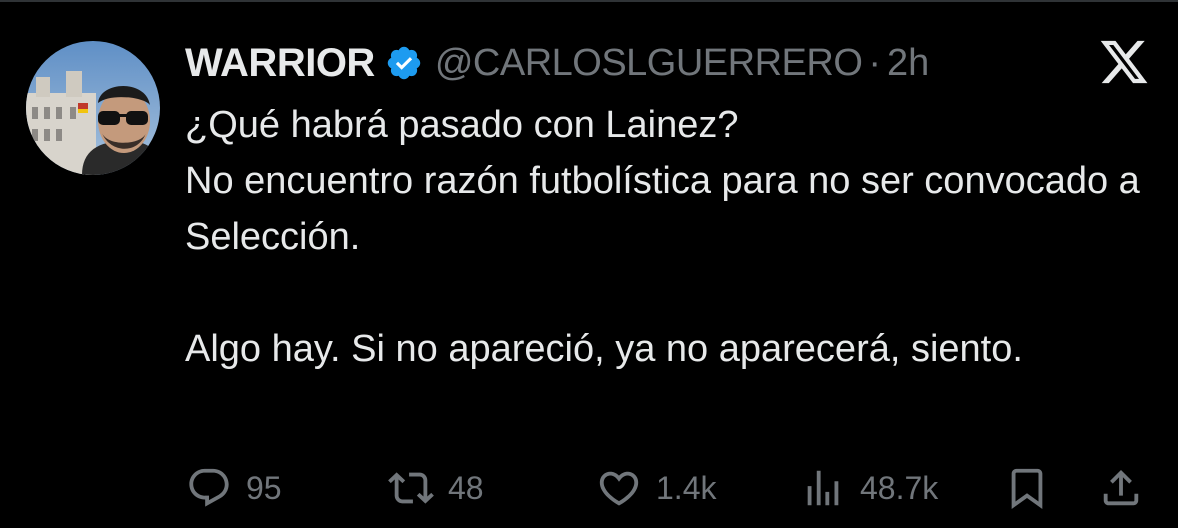 This screenshot has width=1178, height=528. Describe the element at coordinates (404, 63) in the screenshot. I see `verified-badge-icon` at that location.